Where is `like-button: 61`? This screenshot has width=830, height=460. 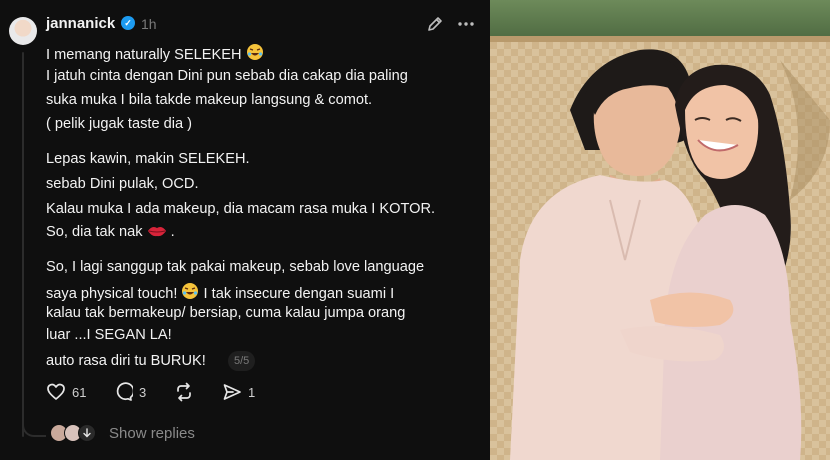
like-button: 61 is located at coordinates (66, 392).